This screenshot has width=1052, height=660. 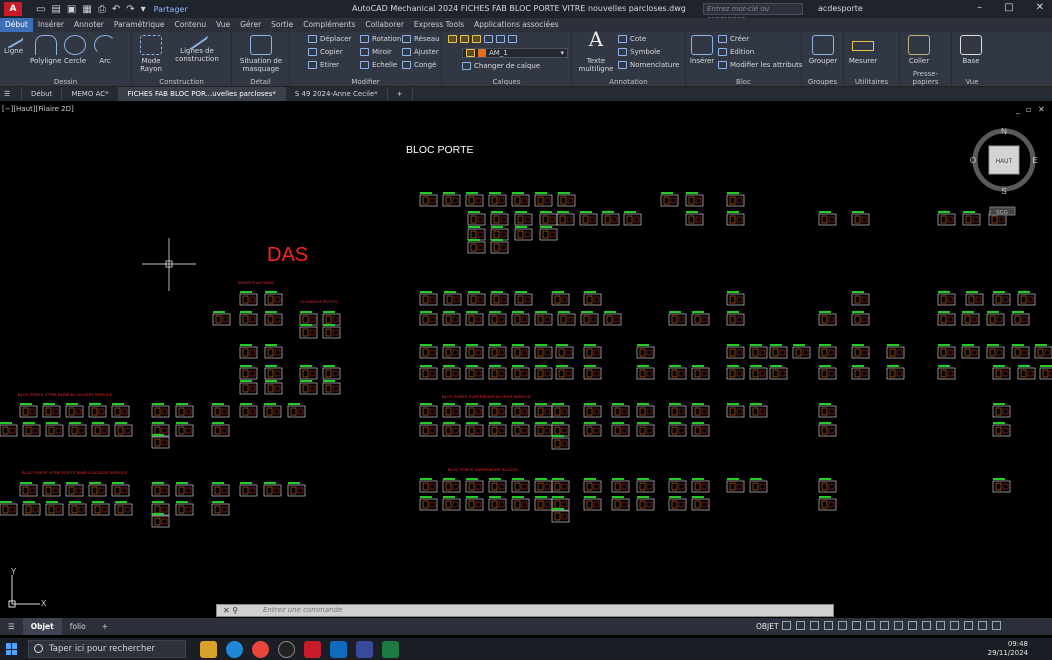 What do you see at coordinates (972, 82) in the screenshot?
I see `panel-label: Vue` at bounding box center [972, 82].